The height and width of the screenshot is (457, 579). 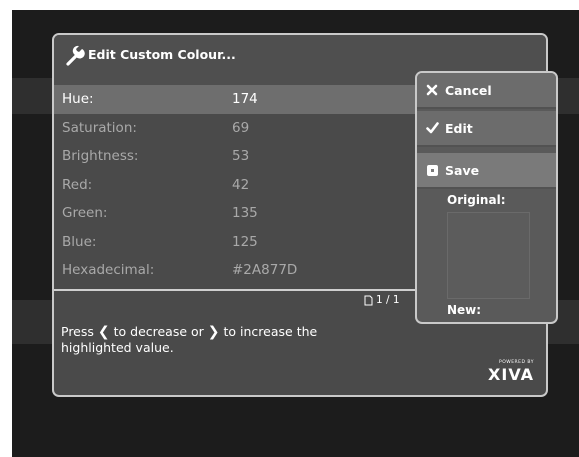 I want to click on save-button: Save, so click(x=486, y=171).